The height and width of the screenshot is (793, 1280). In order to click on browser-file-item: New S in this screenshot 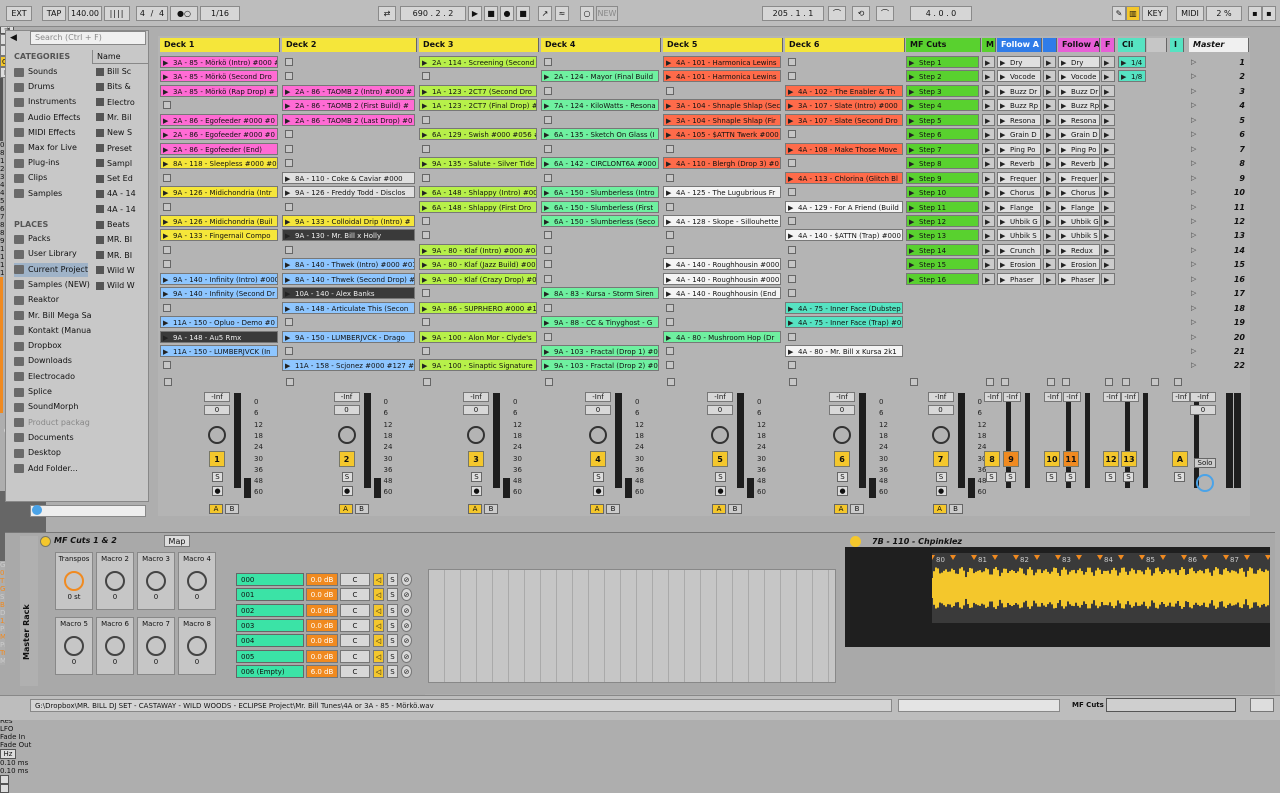, I will do `click(121, 133)`.